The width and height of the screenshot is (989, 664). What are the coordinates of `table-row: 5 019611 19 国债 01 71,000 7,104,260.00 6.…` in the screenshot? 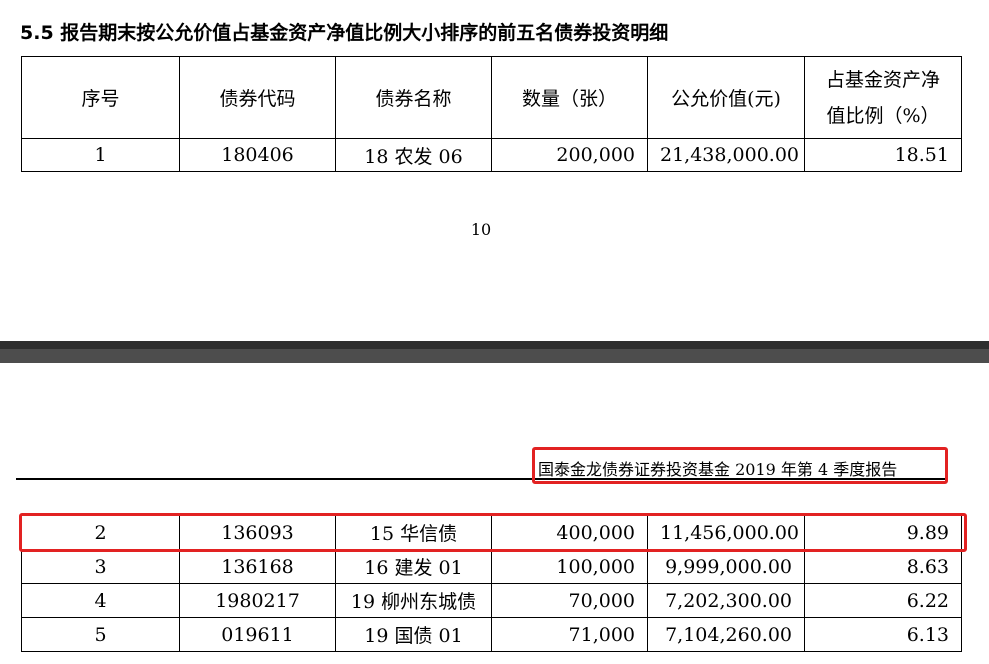 It's located at (491, 634).